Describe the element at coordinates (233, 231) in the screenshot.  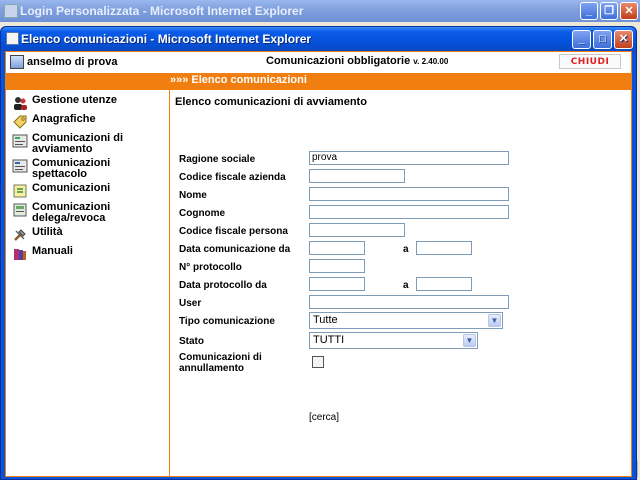
I see `label-codice-fiscale-persona: Codice fiscale persona` at that location.